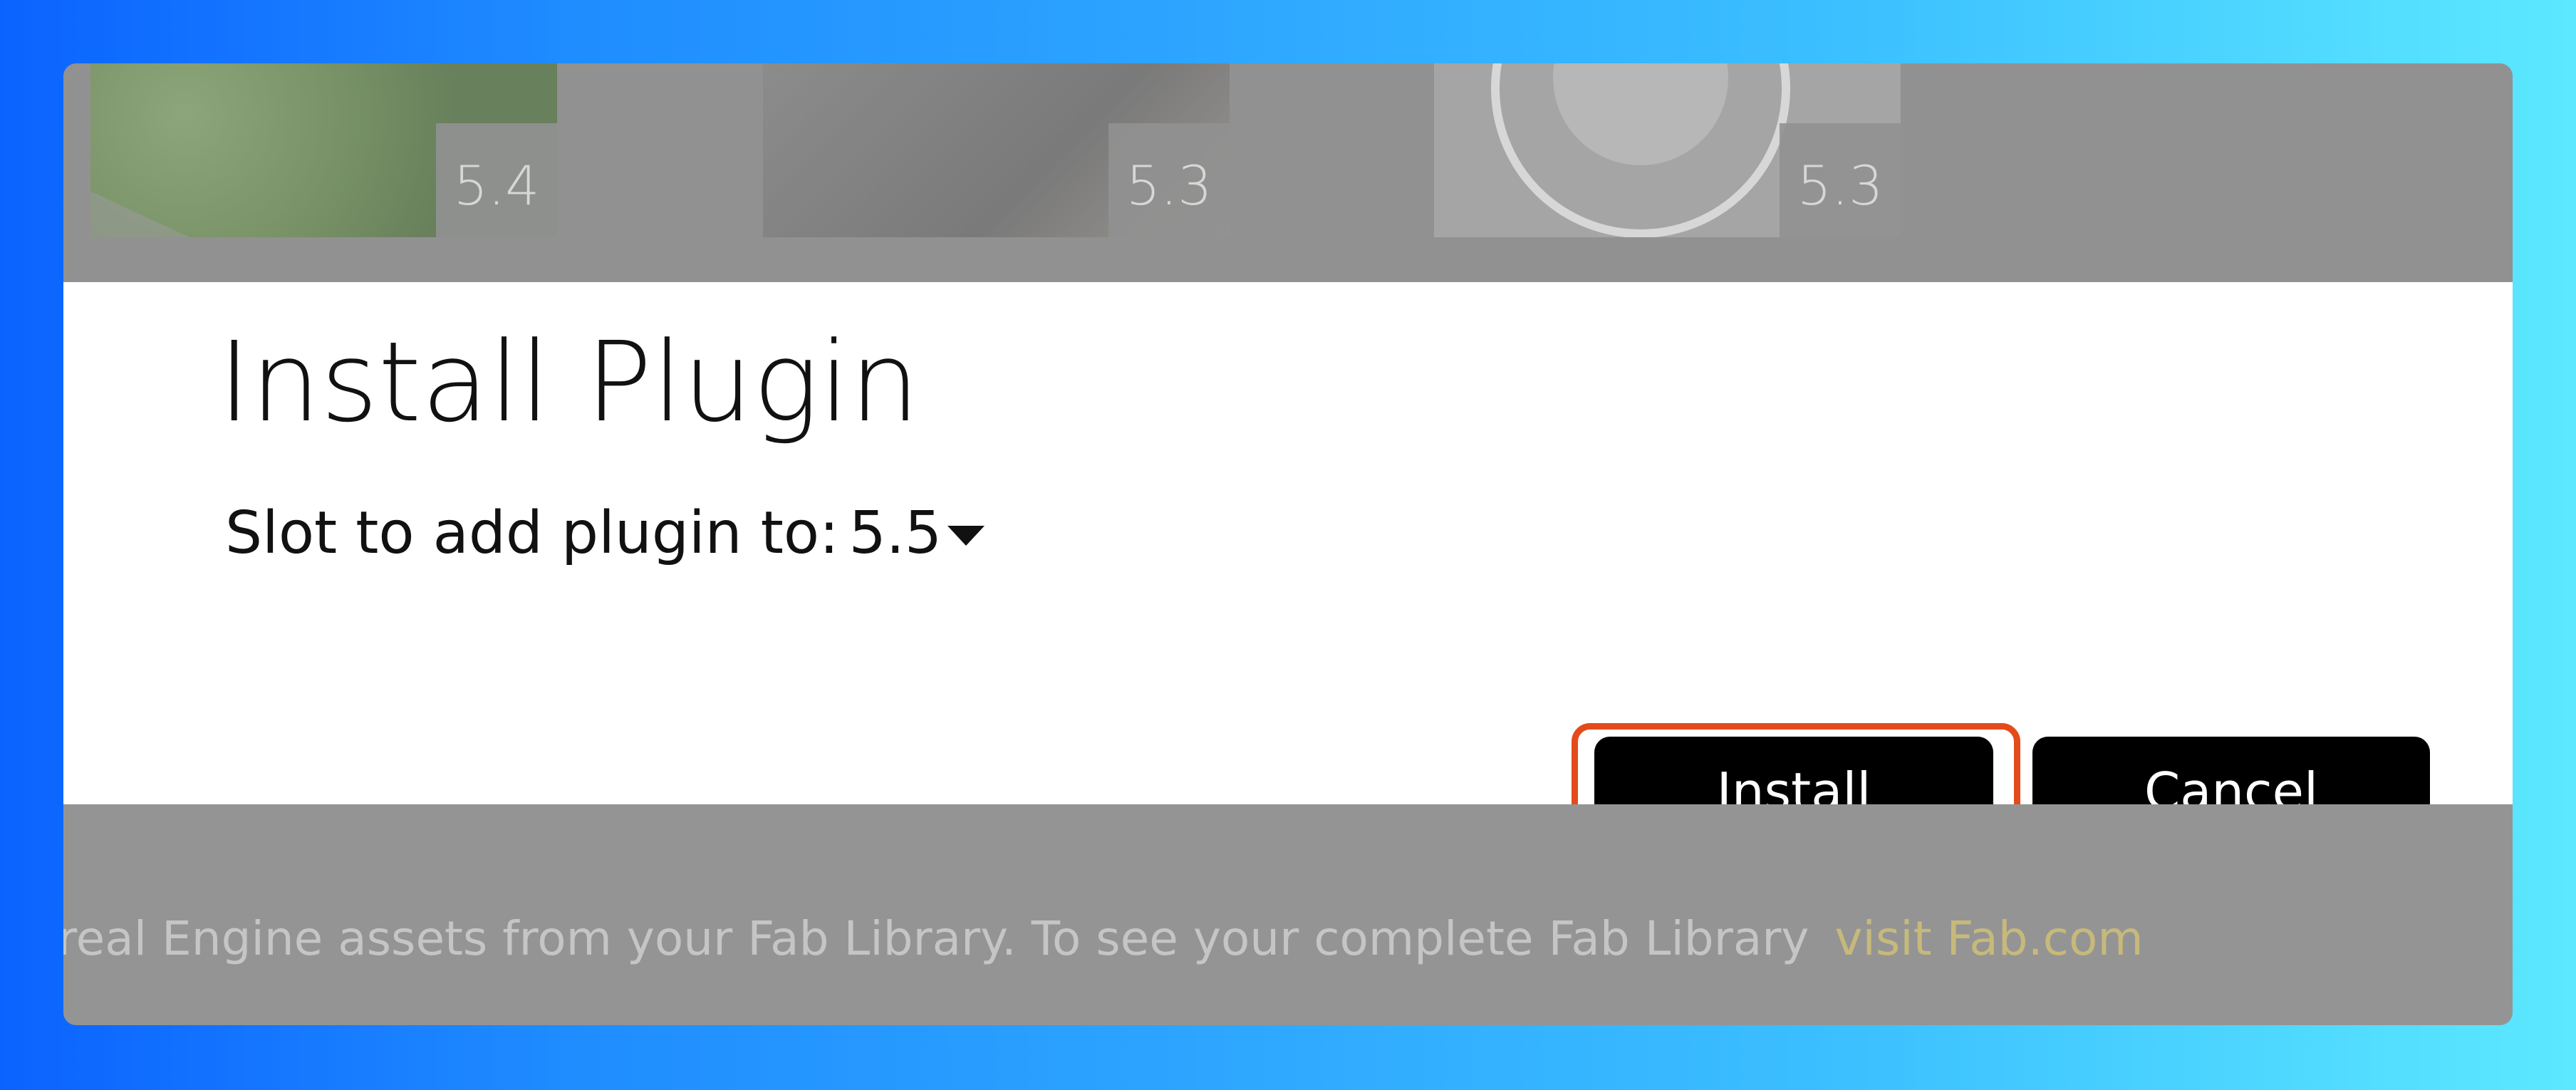 The width and height of the screenshot is (2576, 1090). Describe the element at coordinates (532, 533) in the screenshot. I see `slot-label: Slot to add plugin to:` at that location.